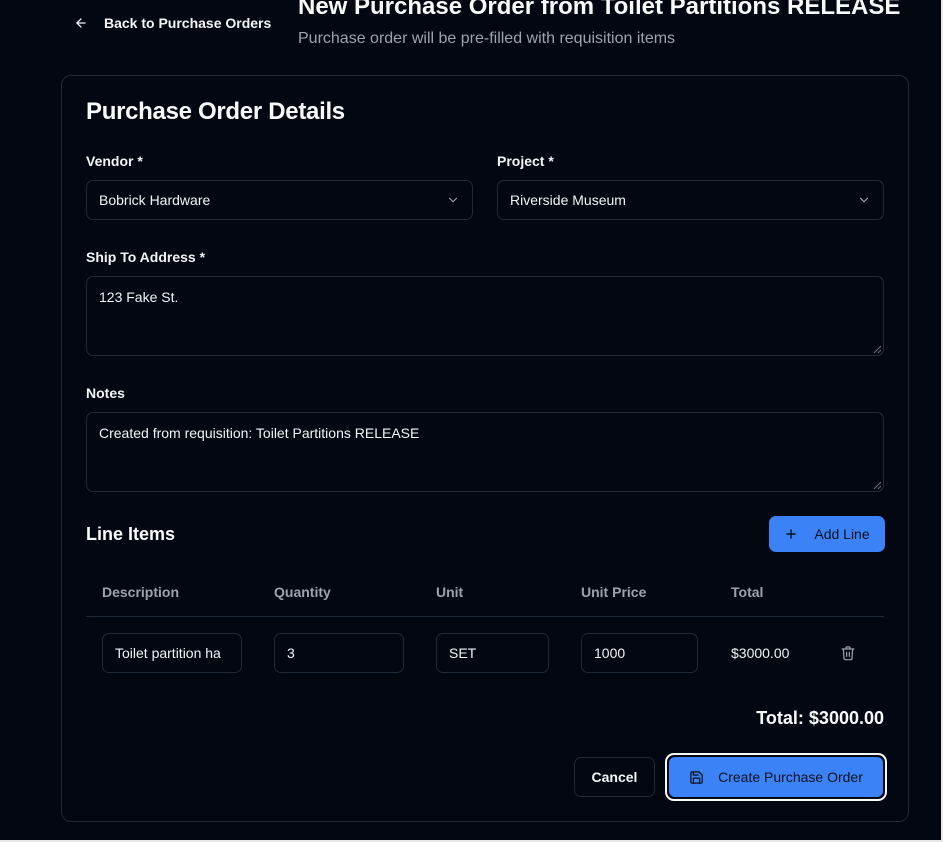  Describe the element at coordinates (450, 592) in the screenshot. I see `column-header-unit: Unit` at that location.